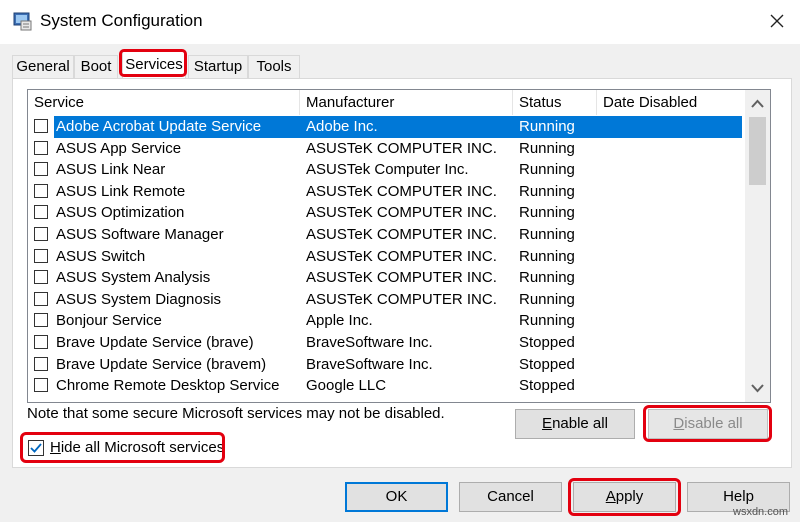 The height and width of the screenshot is (522, 800). Describe the element at coordinates (555, 102) in the screenshot. I see `column-status: Status` at that location.